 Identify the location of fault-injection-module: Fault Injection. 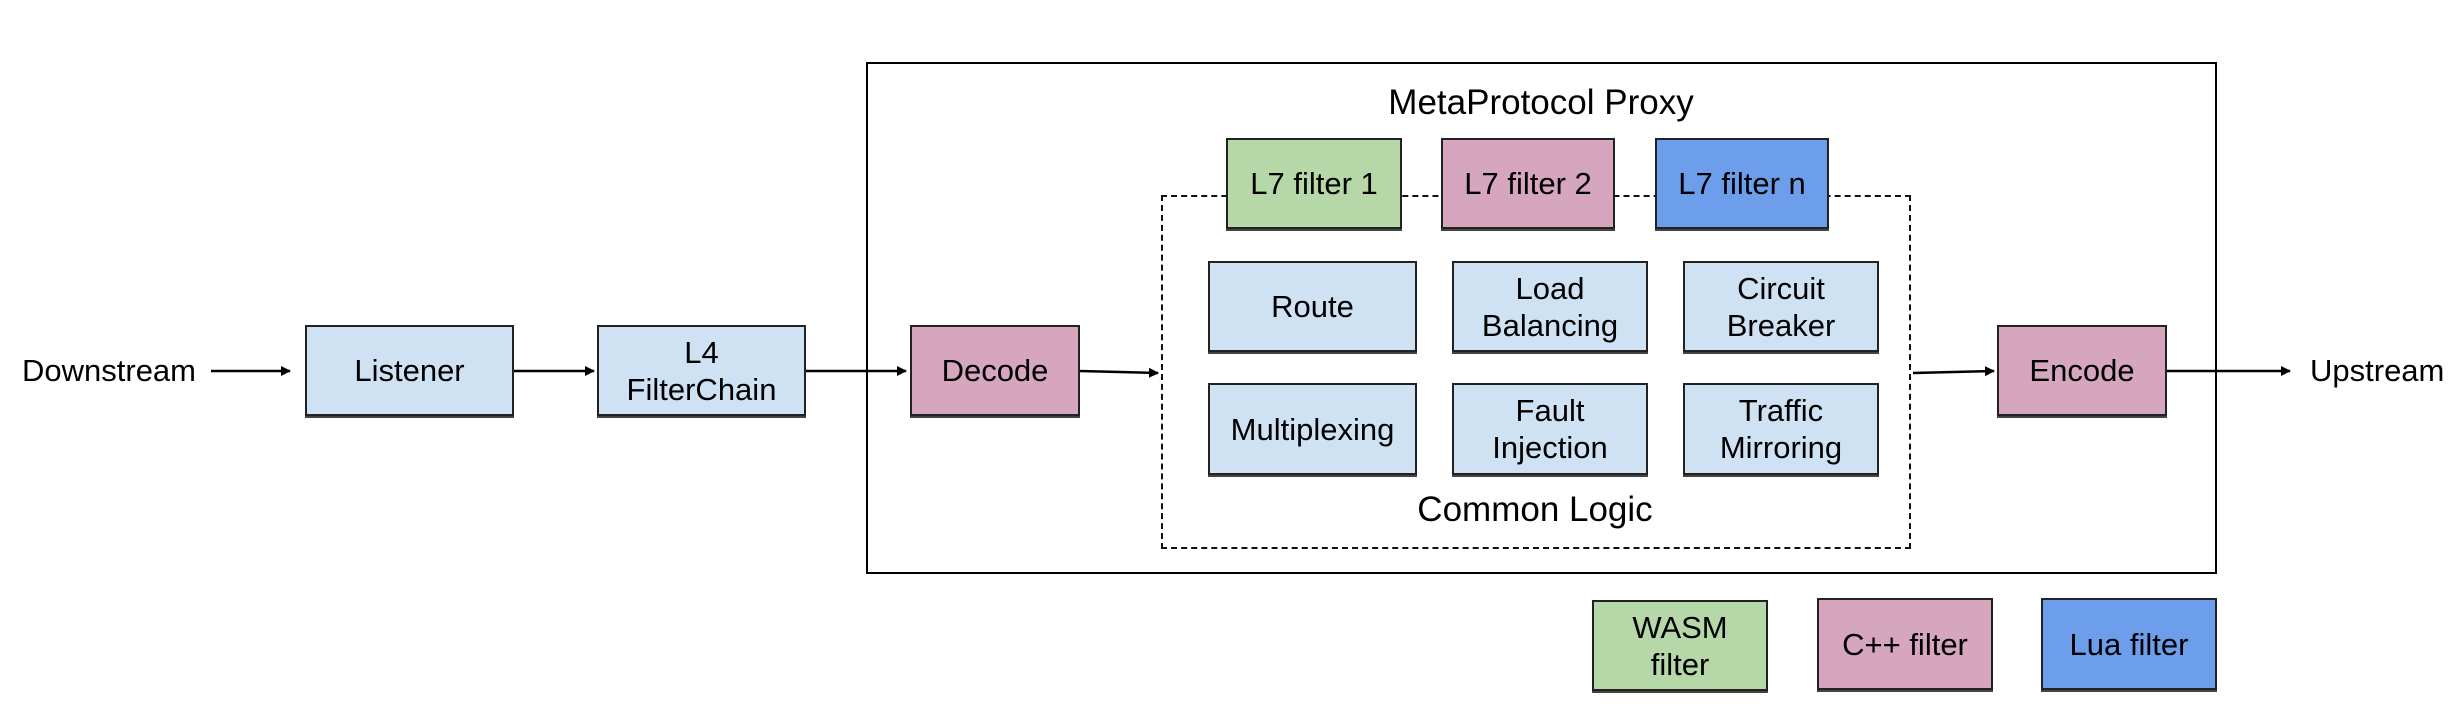
(1550, 429).